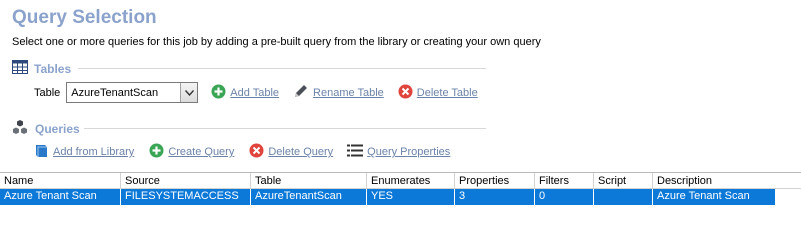 Image resolution: width=801 pixels, height=247 pixels. What do you see at coordinates (282, 68) in the screenshot?
I see `tables-divider` at bounding box center [282, 68].